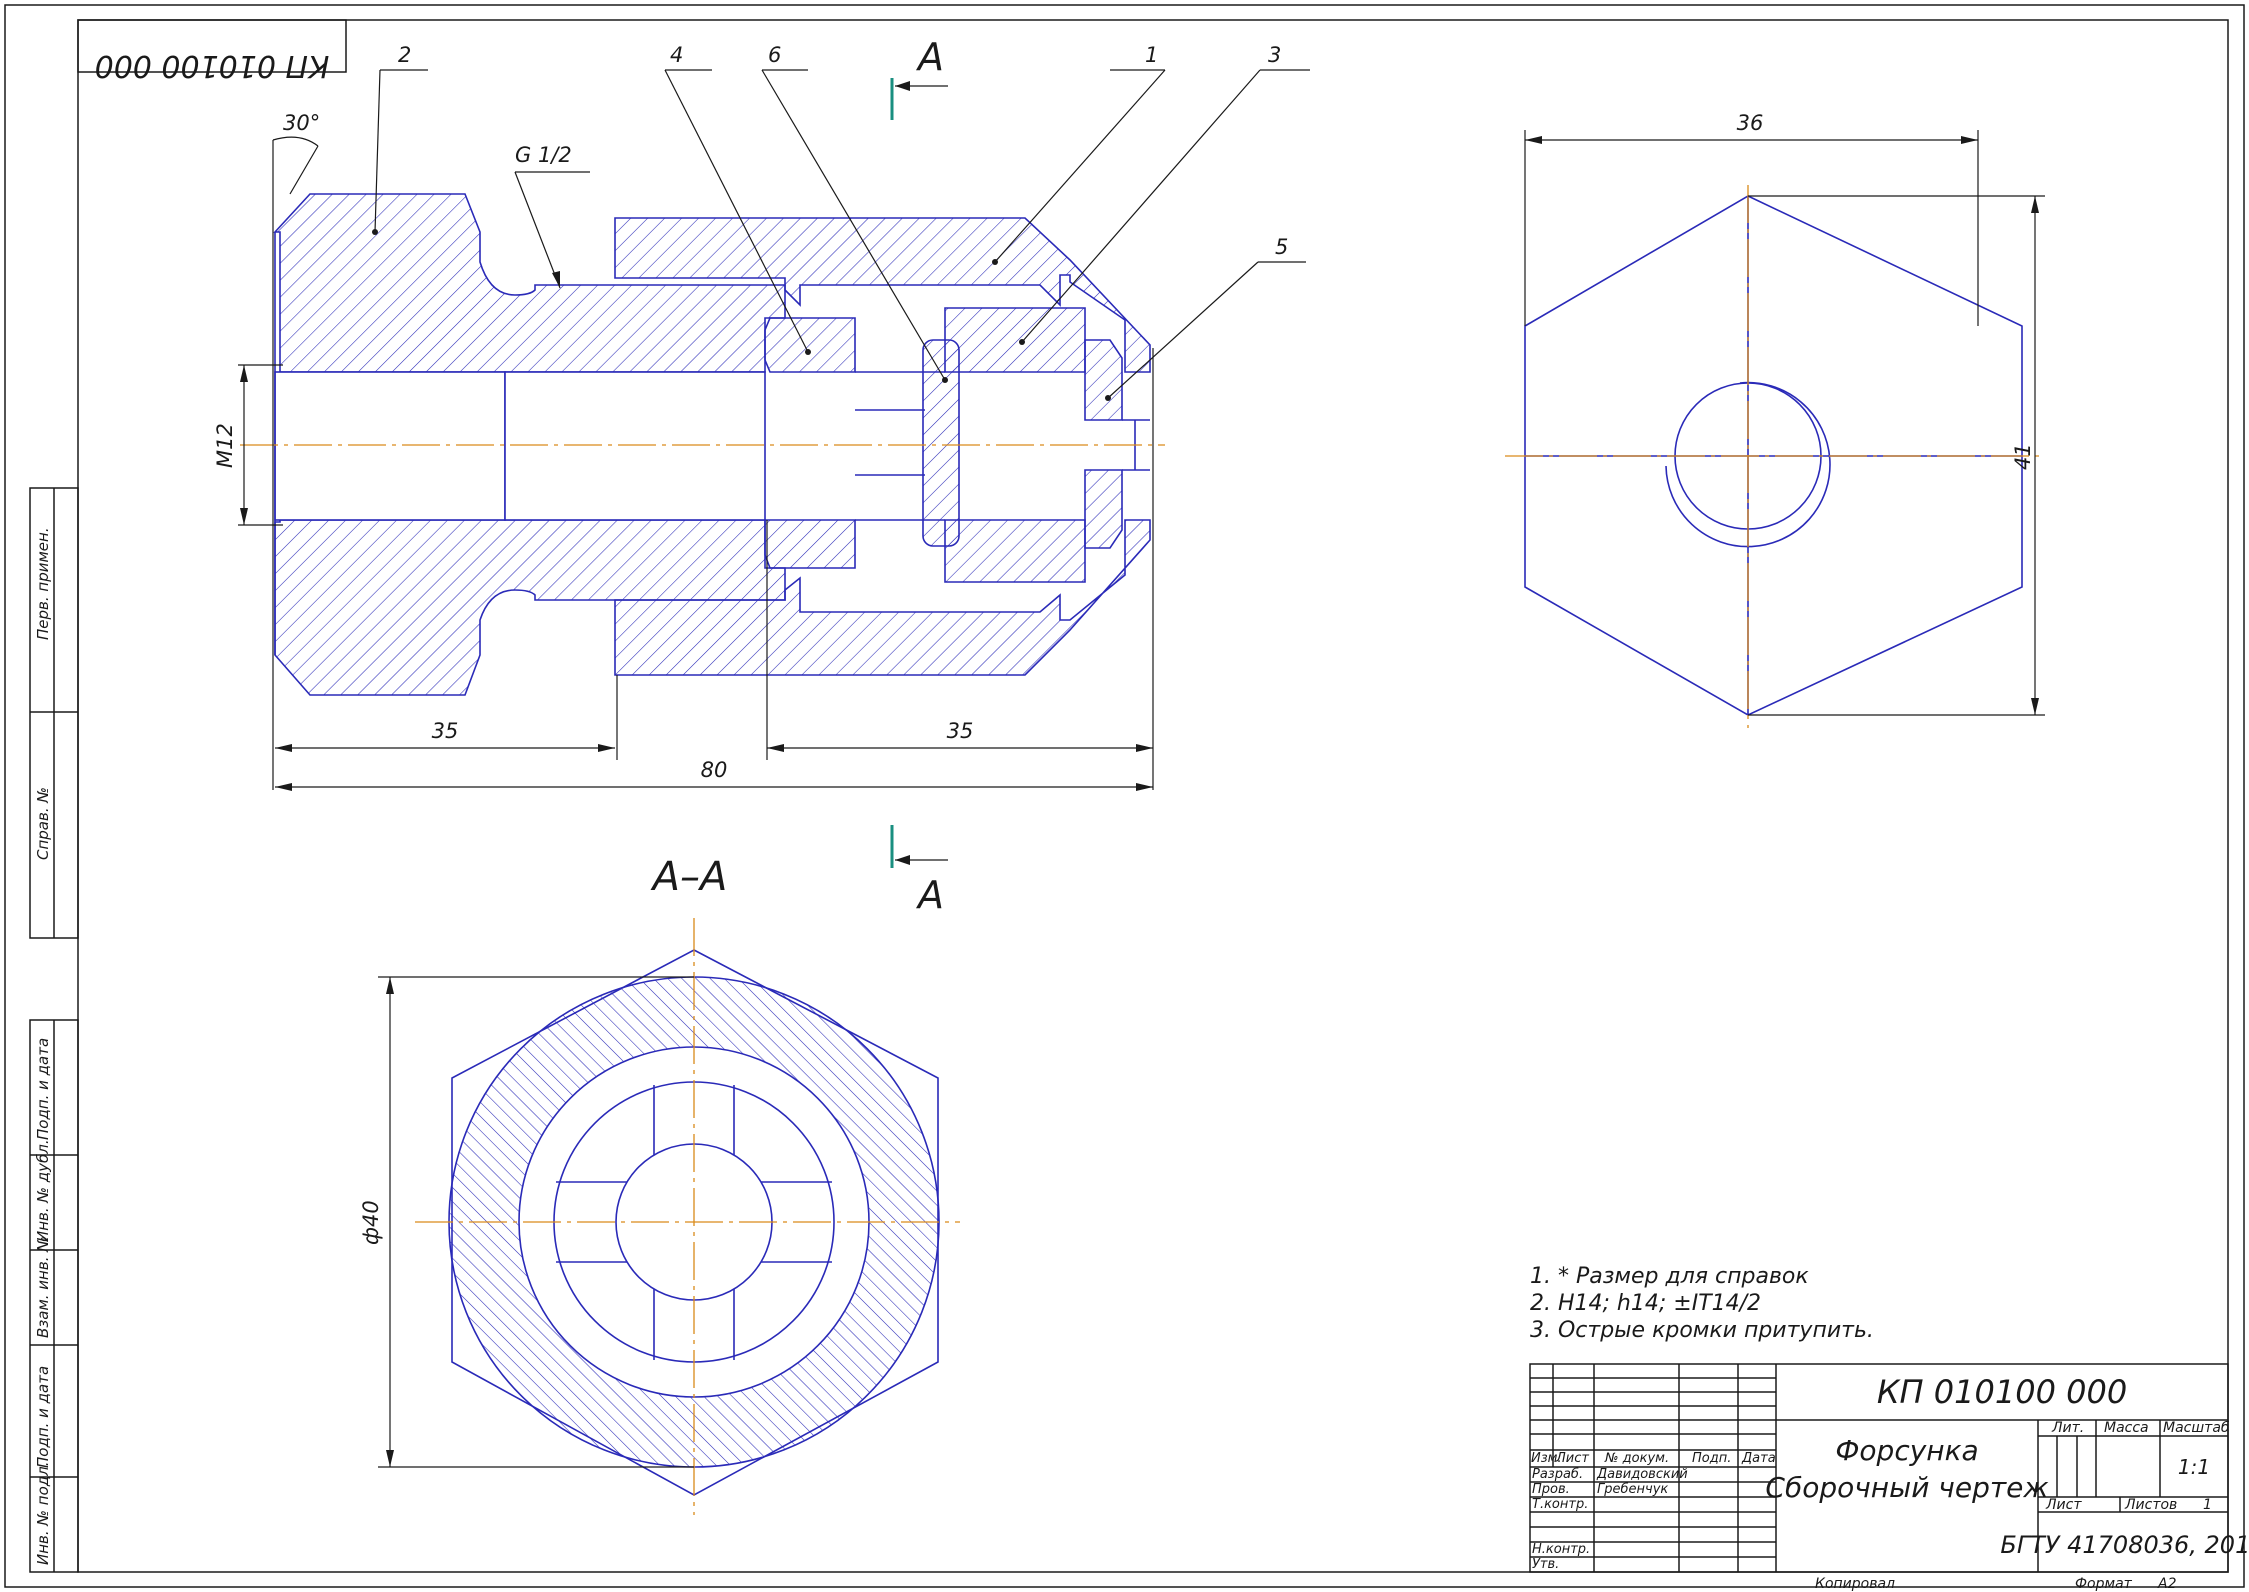 The image size is (2249, 1592). I want to click on tb-name-2: Сборочный чертеж, so click(1906, 1487).